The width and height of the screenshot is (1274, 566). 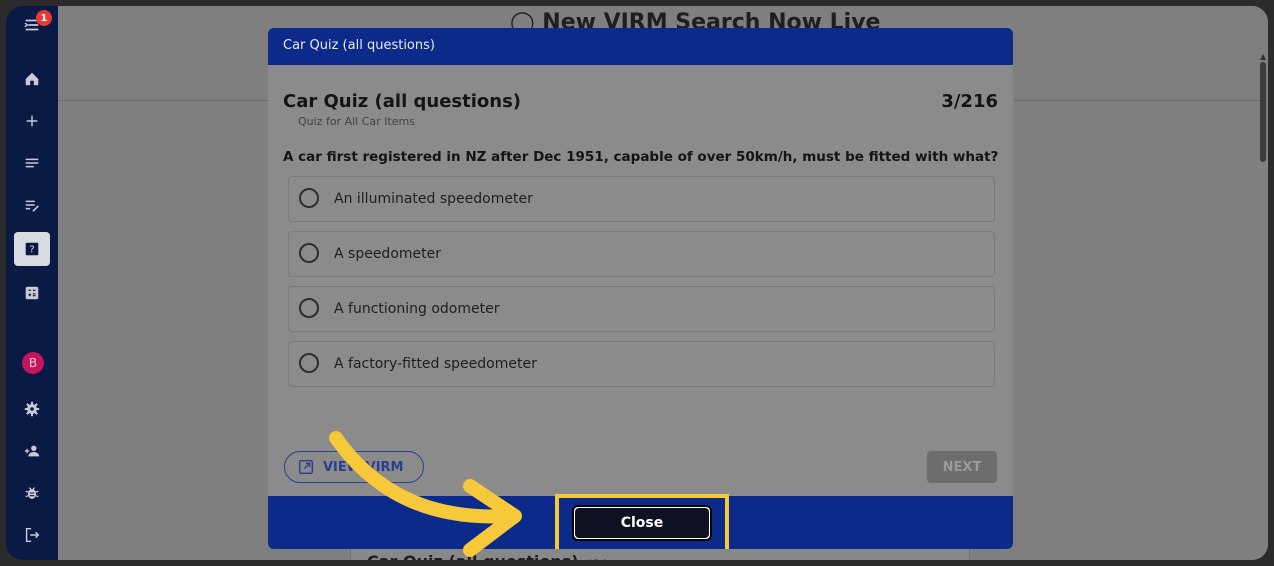 What do you see at coordinates (32, 25) in the screenshot?
I see `menu-icon: 1` at bounding box center [32, 25].